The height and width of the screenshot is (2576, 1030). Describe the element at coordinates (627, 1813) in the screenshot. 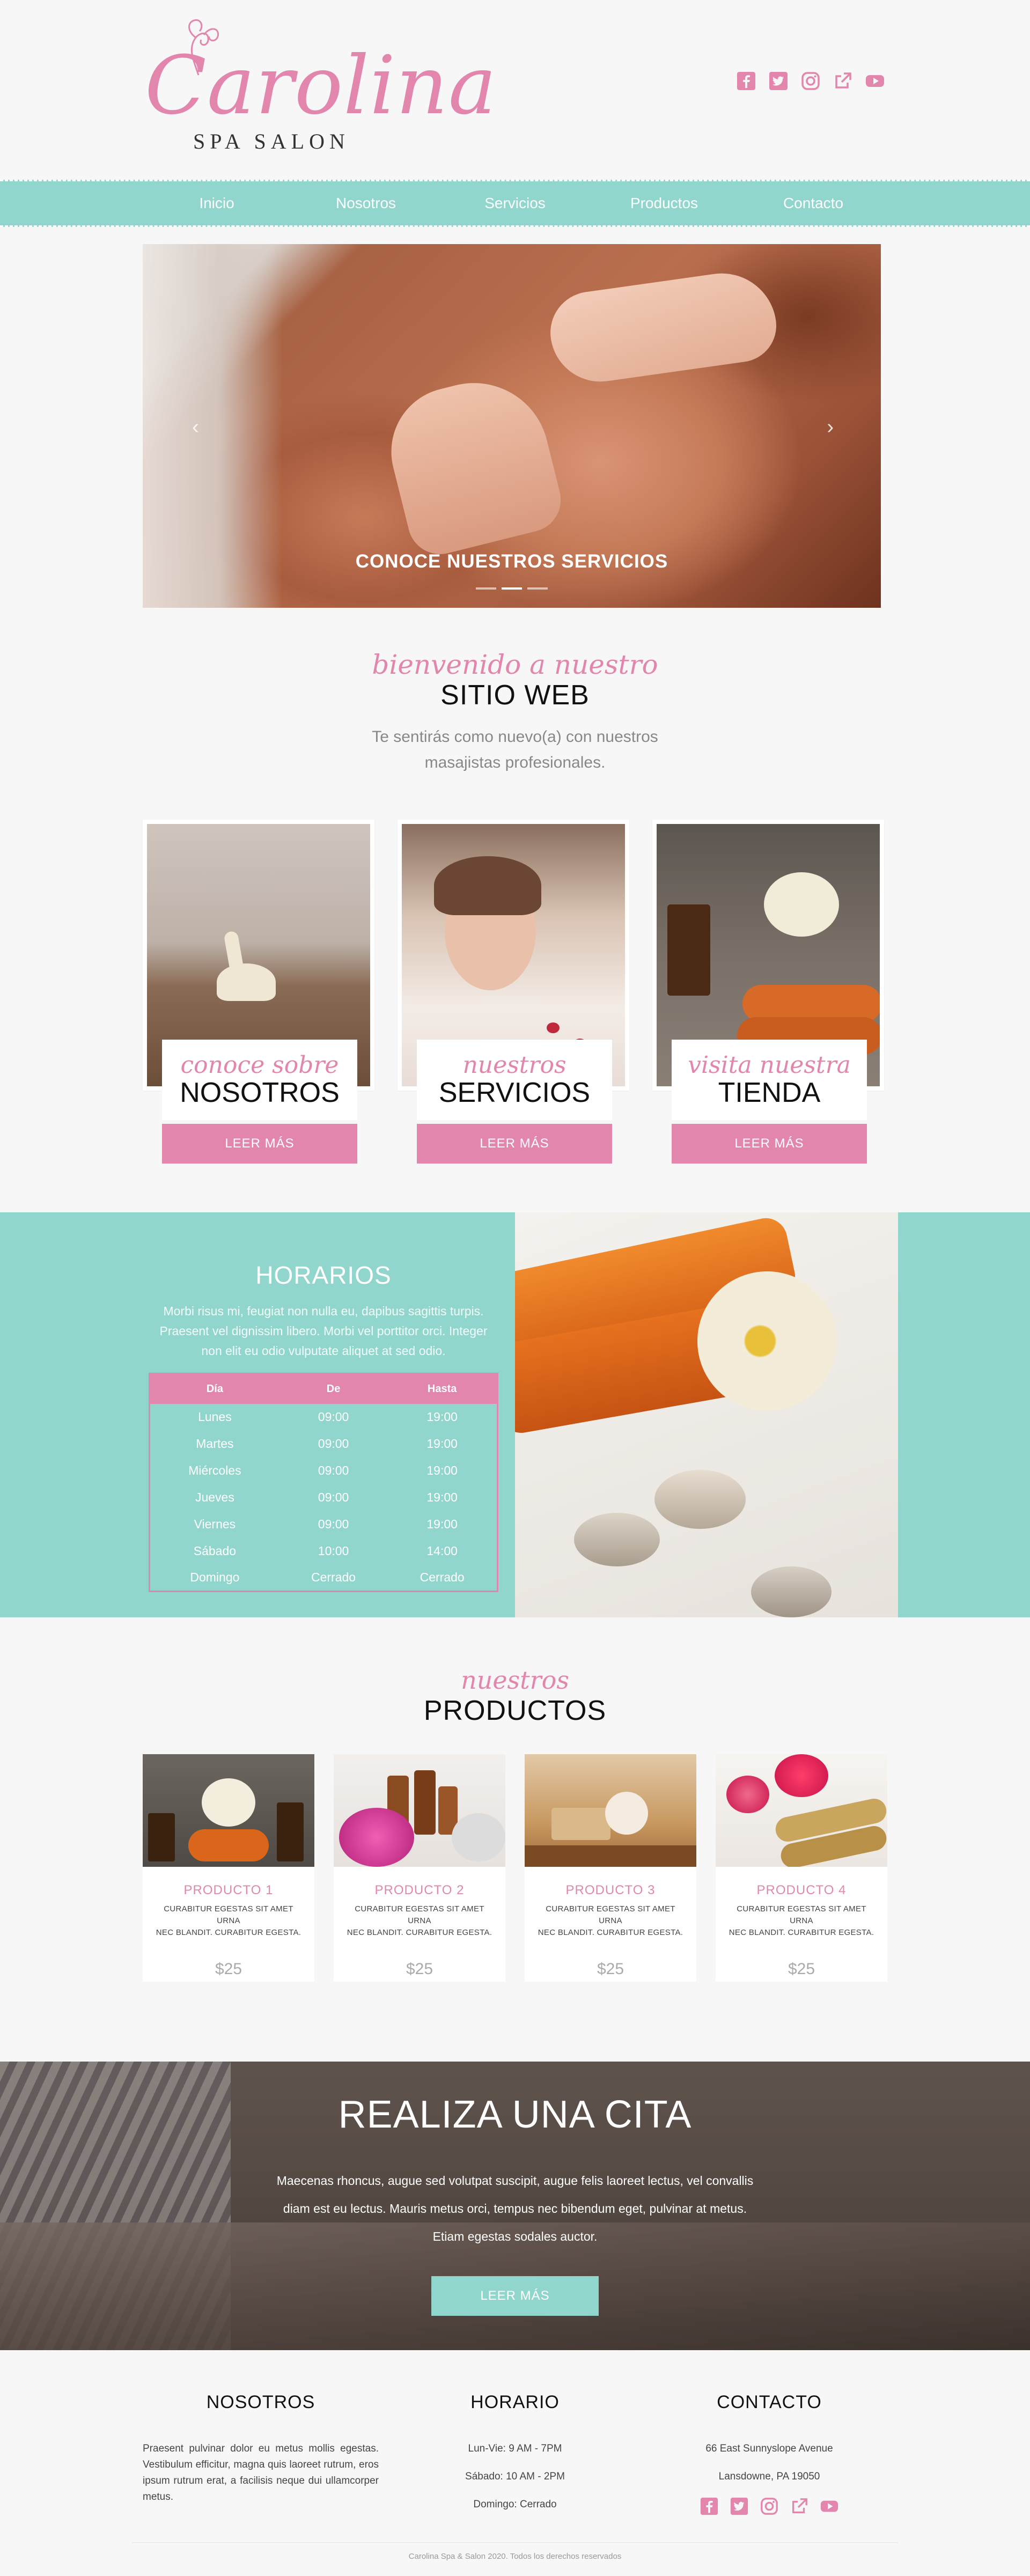

I see `product-image-towel` at that location.